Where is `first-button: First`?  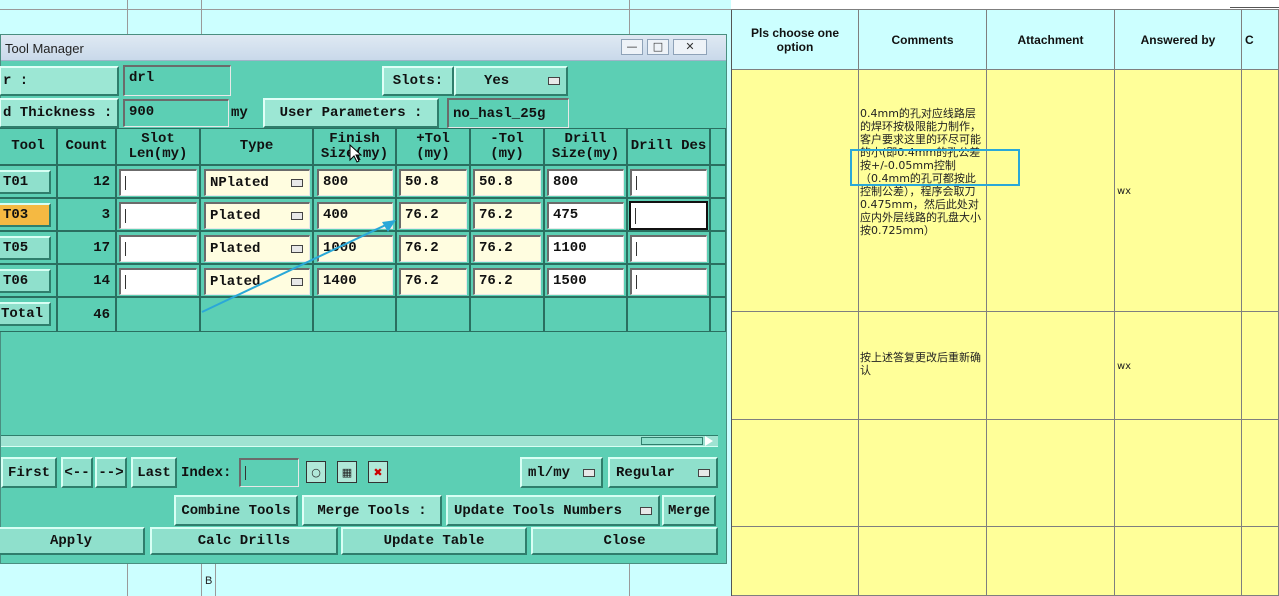 first-button: First is located at coordinates (29, 472).